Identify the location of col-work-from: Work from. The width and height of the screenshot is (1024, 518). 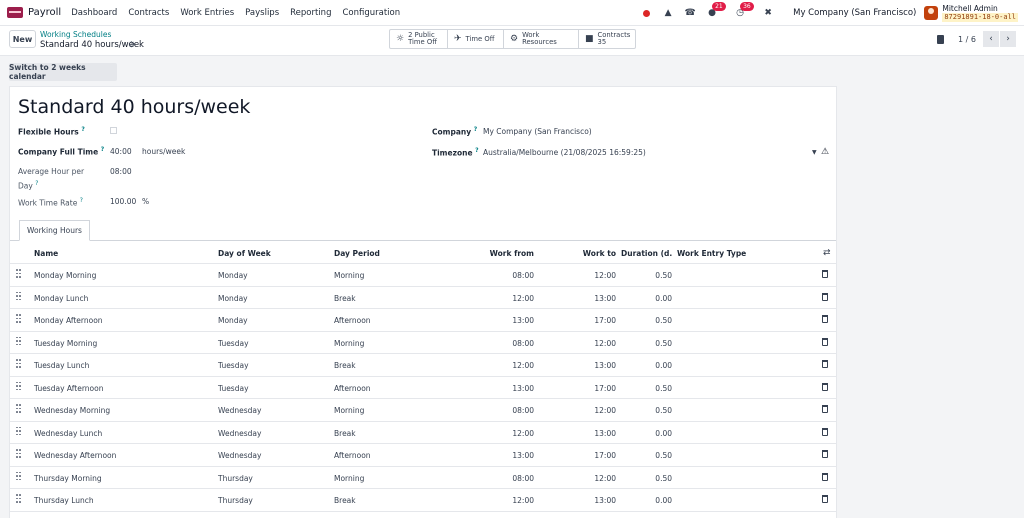
(507, 253).